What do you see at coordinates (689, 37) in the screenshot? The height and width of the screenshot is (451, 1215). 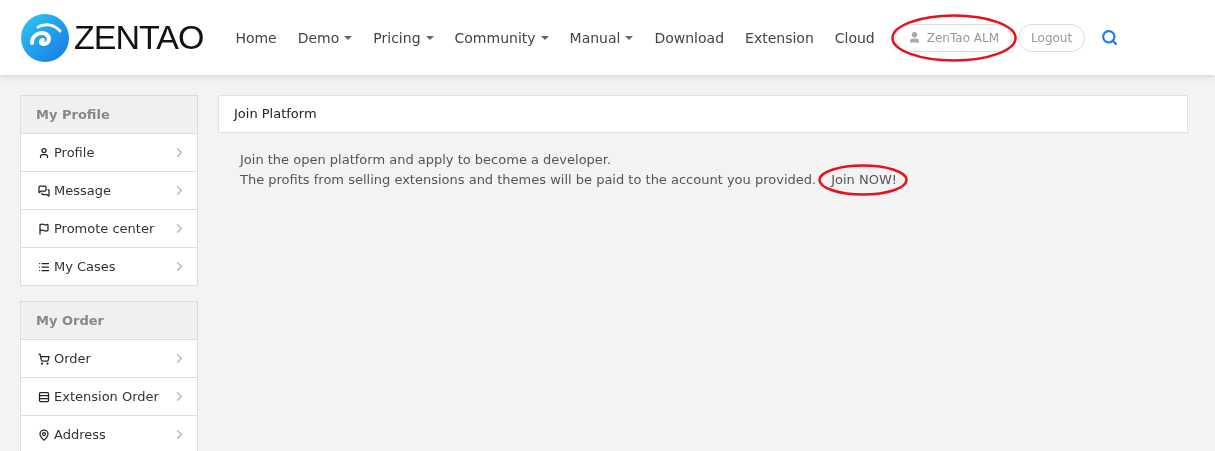 I see `nav-link: Download` at bounding box center [689, 37].